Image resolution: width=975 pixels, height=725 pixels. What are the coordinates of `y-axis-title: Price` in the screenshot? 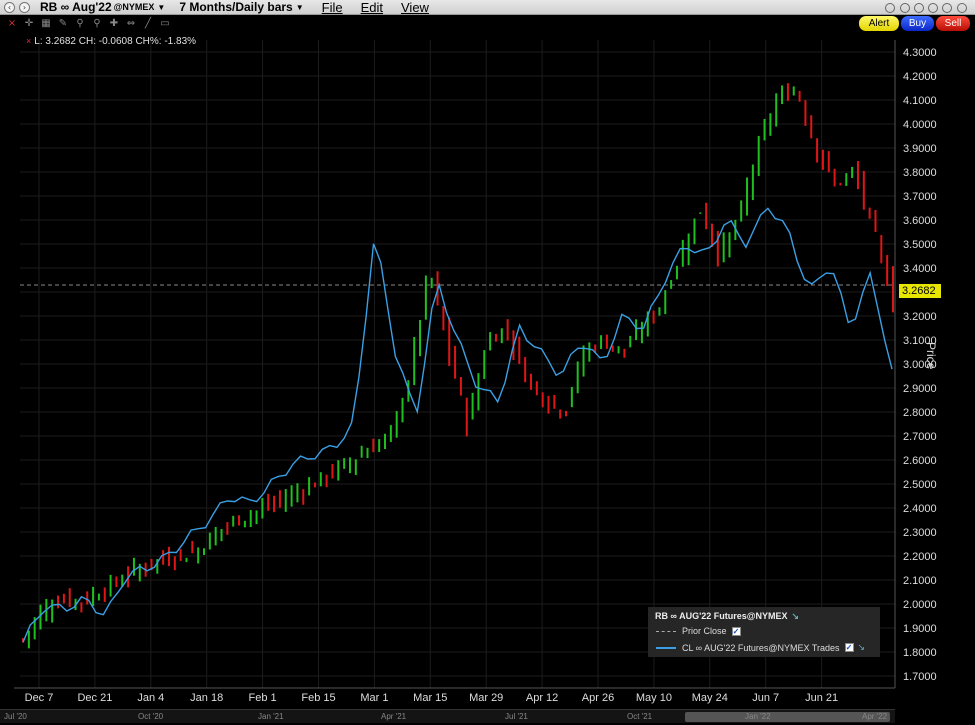 It's located at (931, 356).